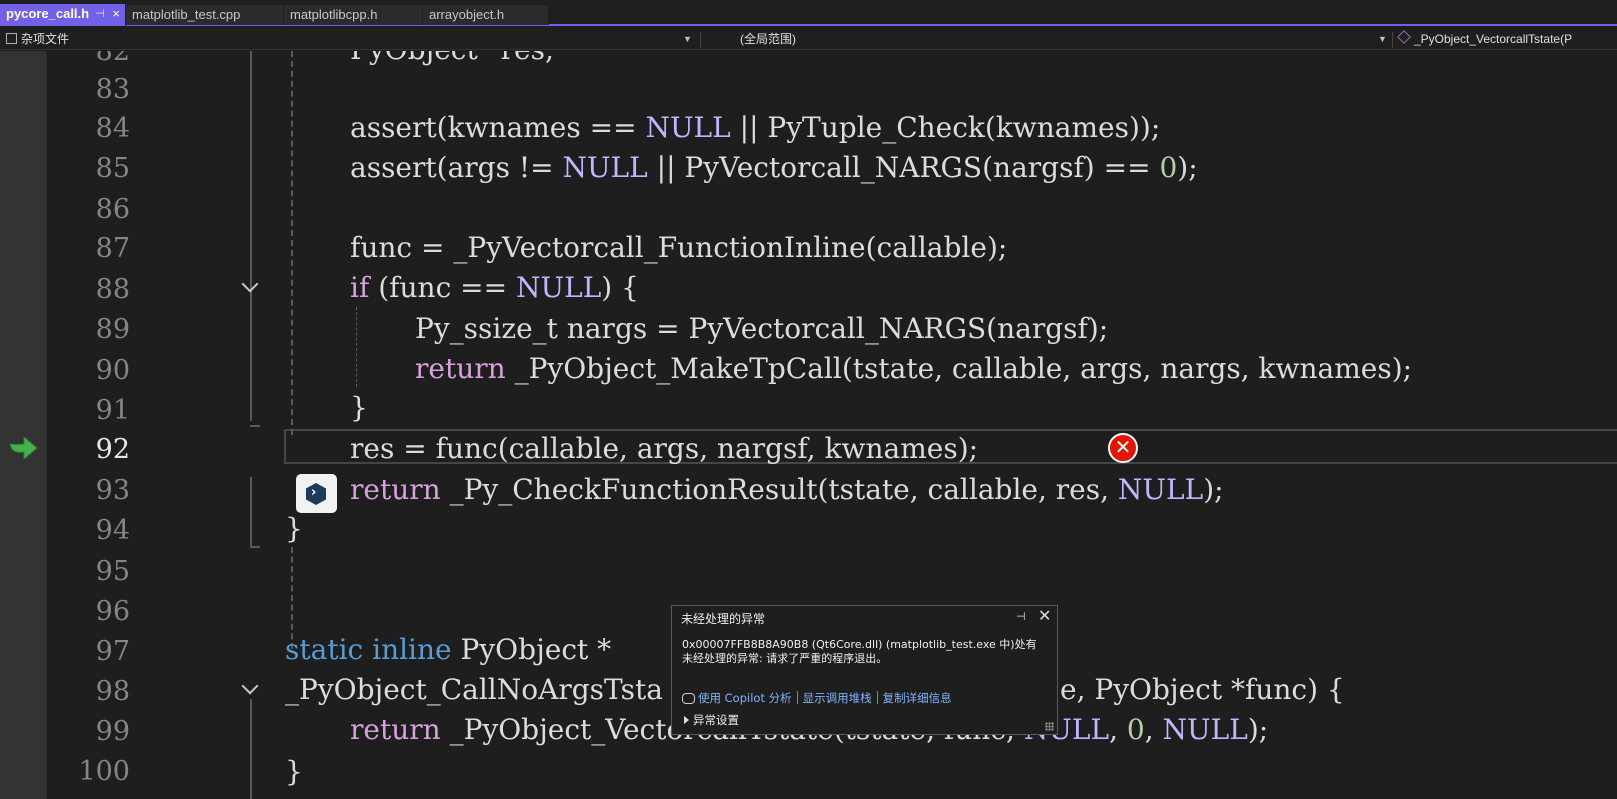 The width and height of the screenshot is (1617, 799). What do you see at coordinates (23, 425) in the screenshot?
I see `indicator-margin` at bounding box center [23, 425].